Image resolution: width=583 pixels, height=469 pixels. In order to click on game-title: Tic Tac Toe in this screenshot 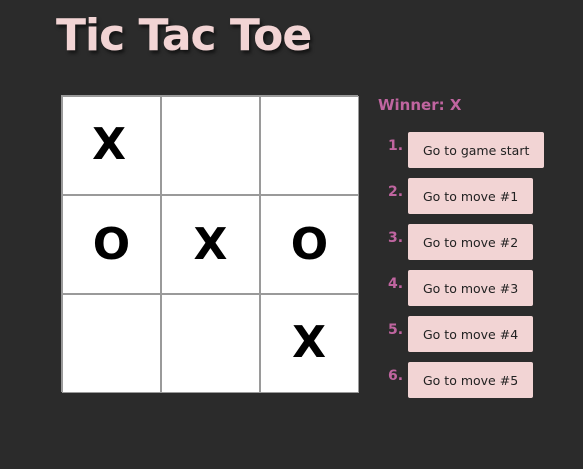, I will do `click(184, 35)`.